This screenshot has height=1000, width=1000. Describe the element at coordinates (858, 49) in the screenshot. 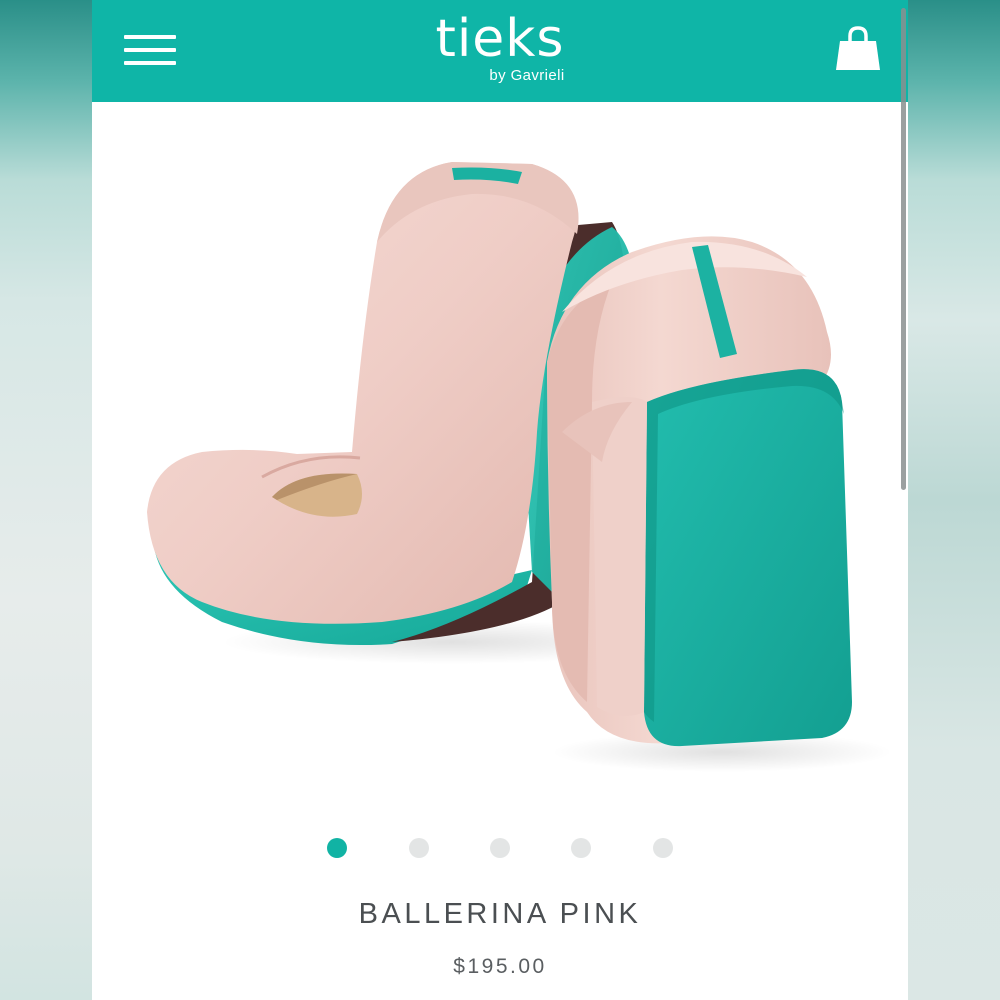

I see `shopping-bag-icon` at that location.